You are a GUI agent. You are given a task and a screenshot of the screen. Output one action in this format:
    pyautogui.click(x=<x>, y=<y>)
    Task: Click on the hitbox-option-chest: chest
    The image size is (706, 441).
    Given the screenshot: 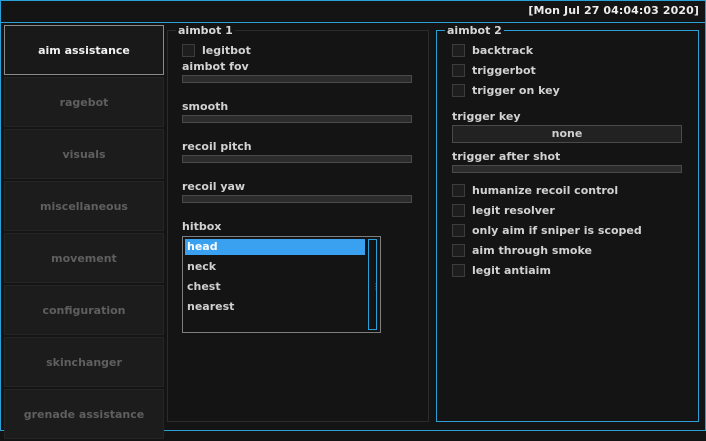 What is the action you would take?
    pyautogui.click(x=275, y=287)
    